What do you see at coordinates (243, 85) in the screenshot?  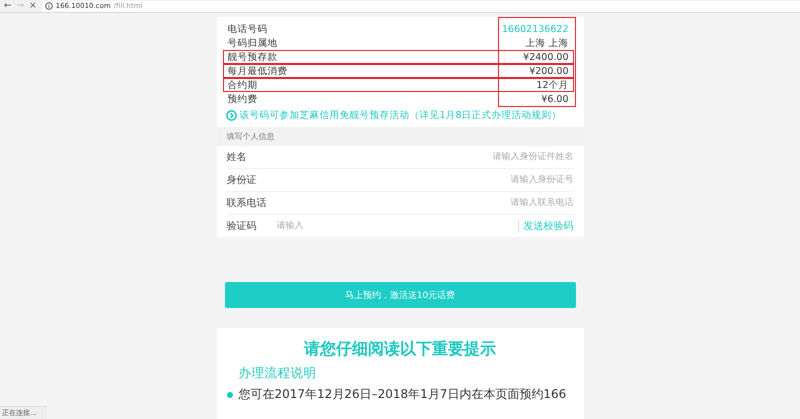 I see `info-label: 合约期` at bounding box center [243, 85].